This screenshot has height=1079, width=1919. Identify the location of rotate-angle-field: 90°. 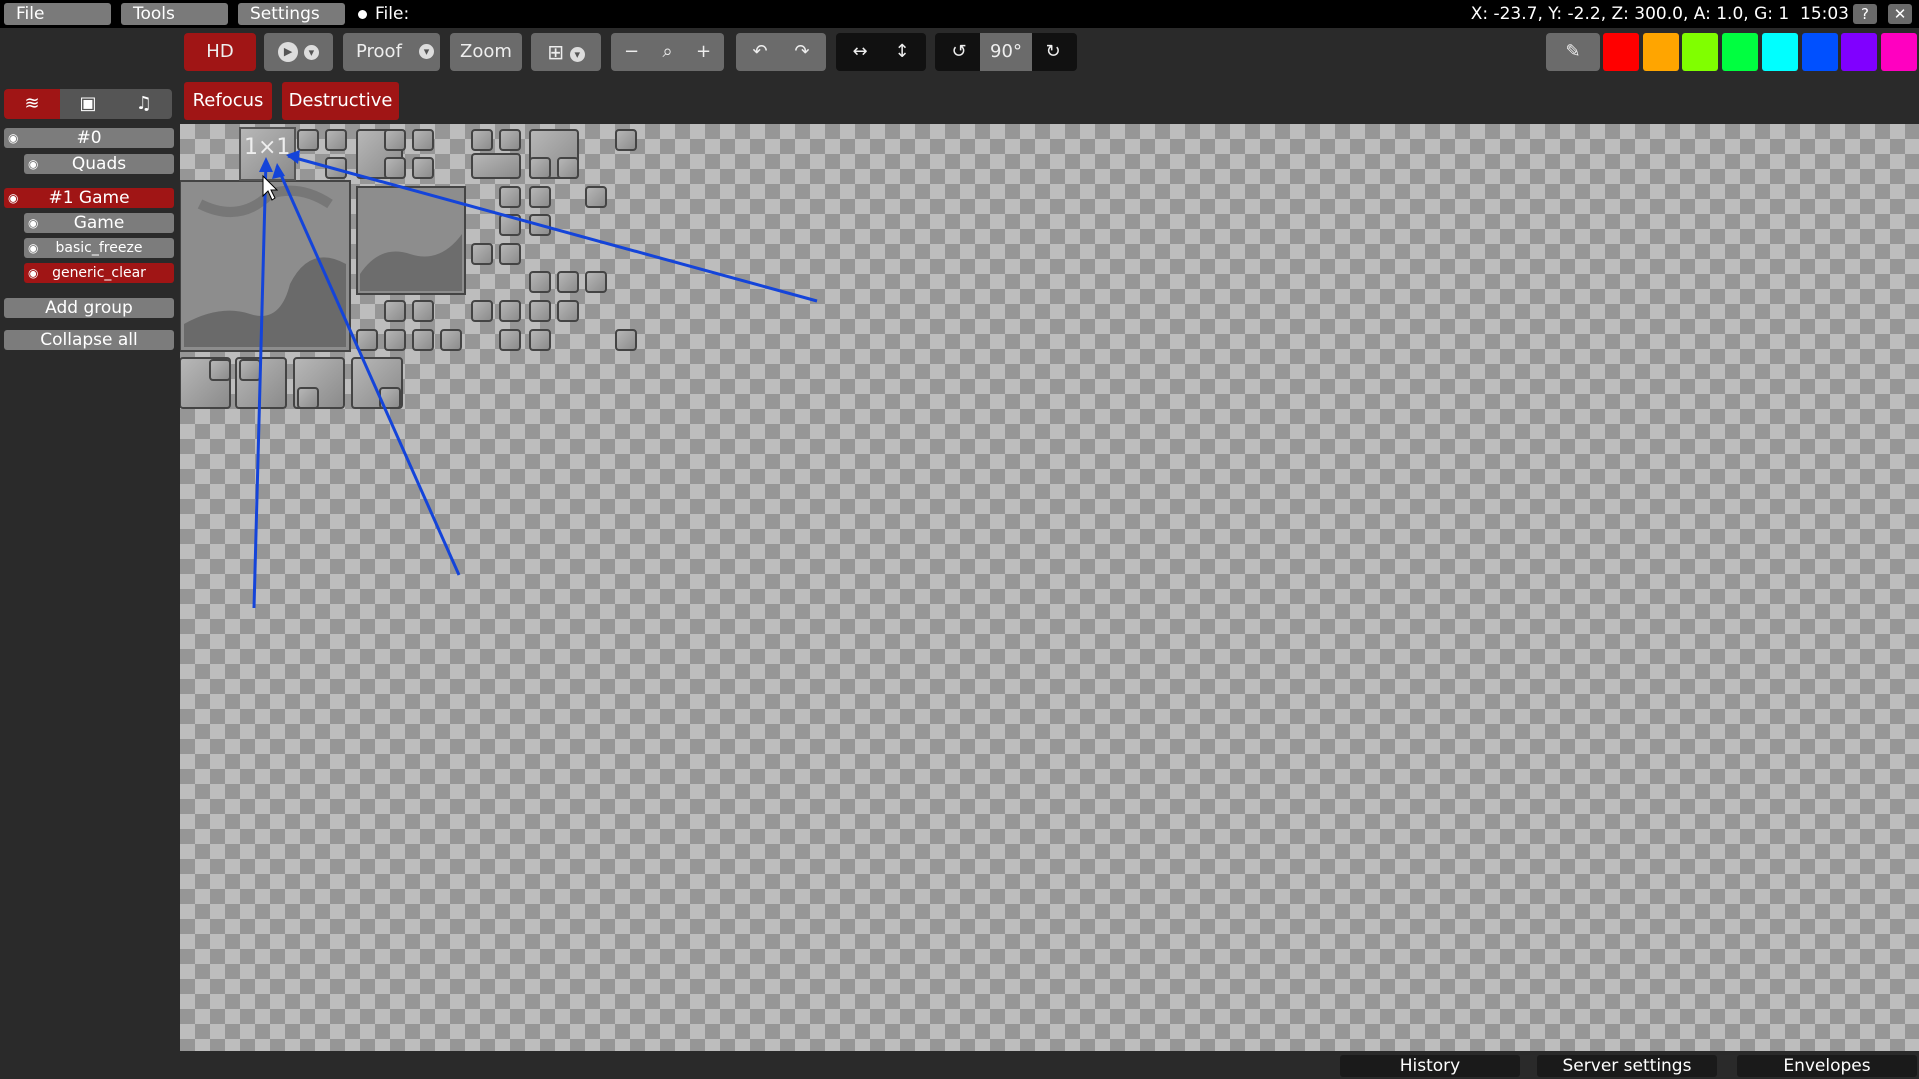
(1006, 52).